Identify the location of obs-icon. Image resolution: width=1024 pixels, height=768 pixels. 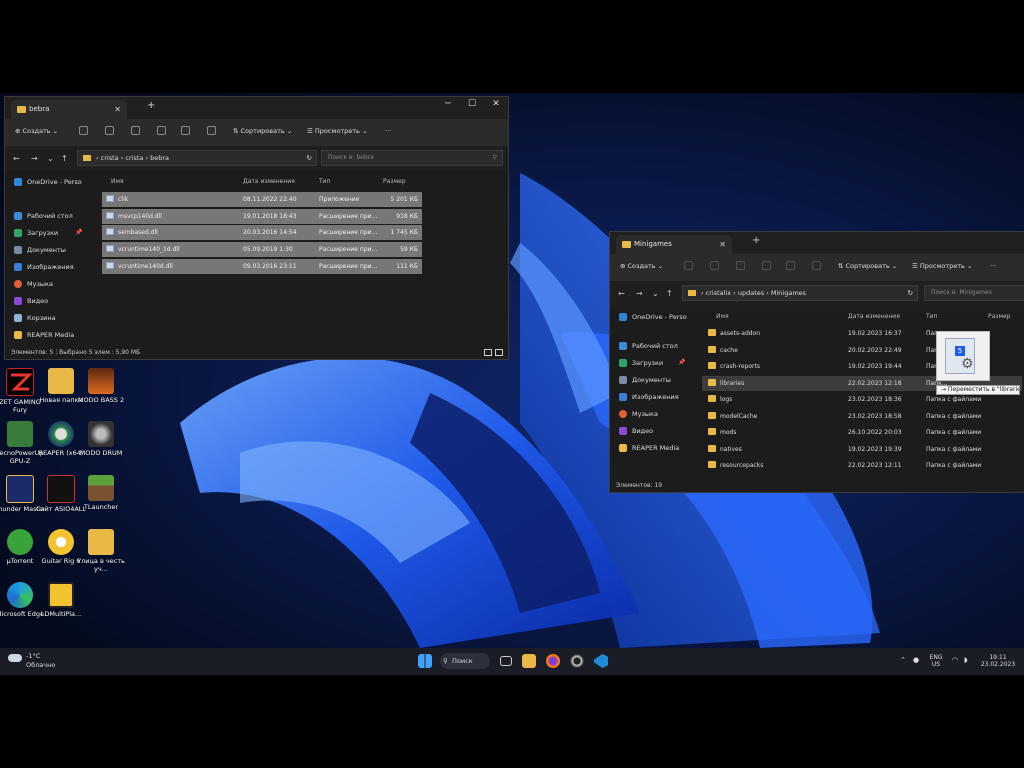
(577, 661).